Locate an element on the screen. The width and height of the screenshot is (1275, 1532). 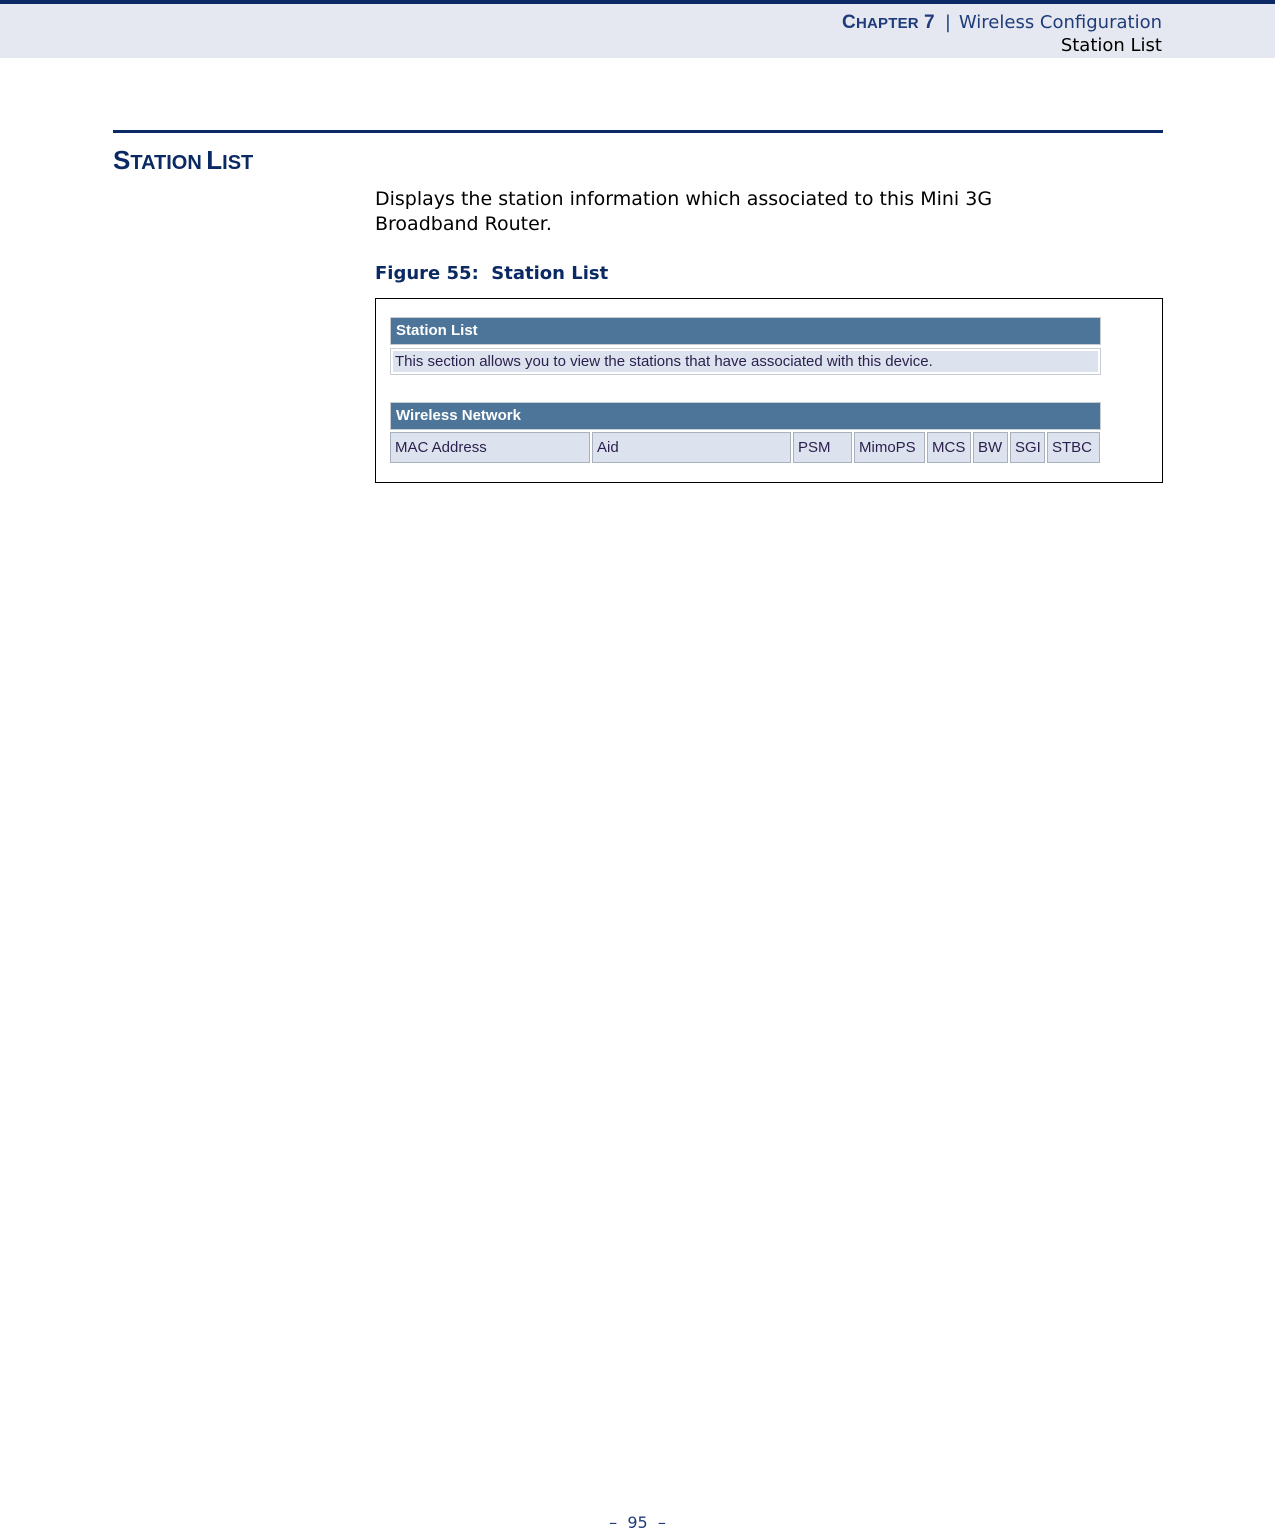
chapter-label-rest: HAPTER is located at coordinates (887, 23).